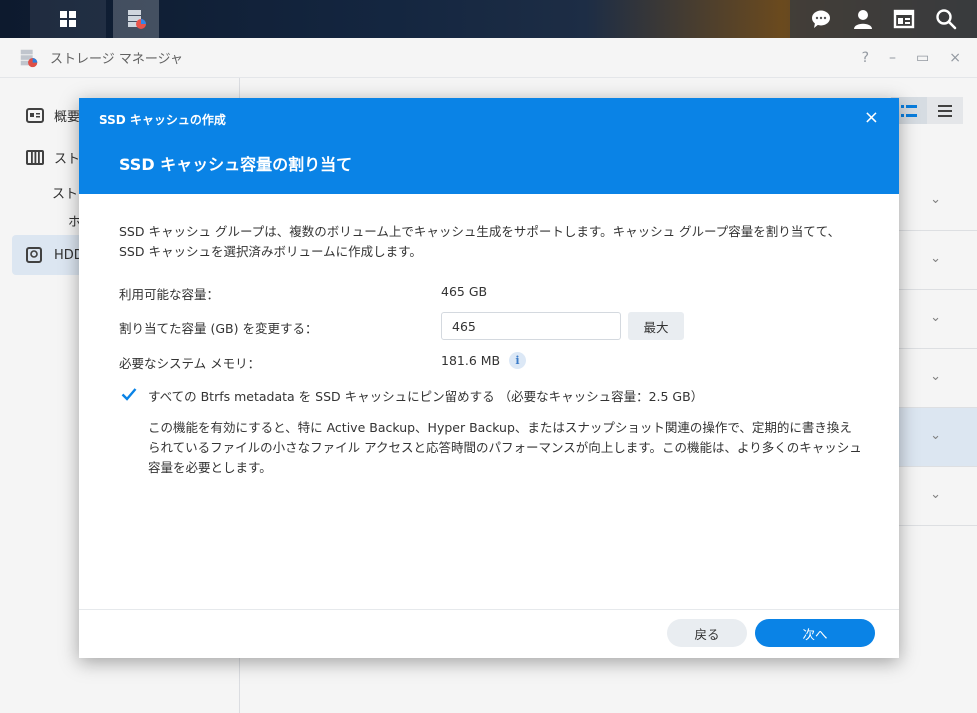  I want to click on search-button, so click(946, 19).